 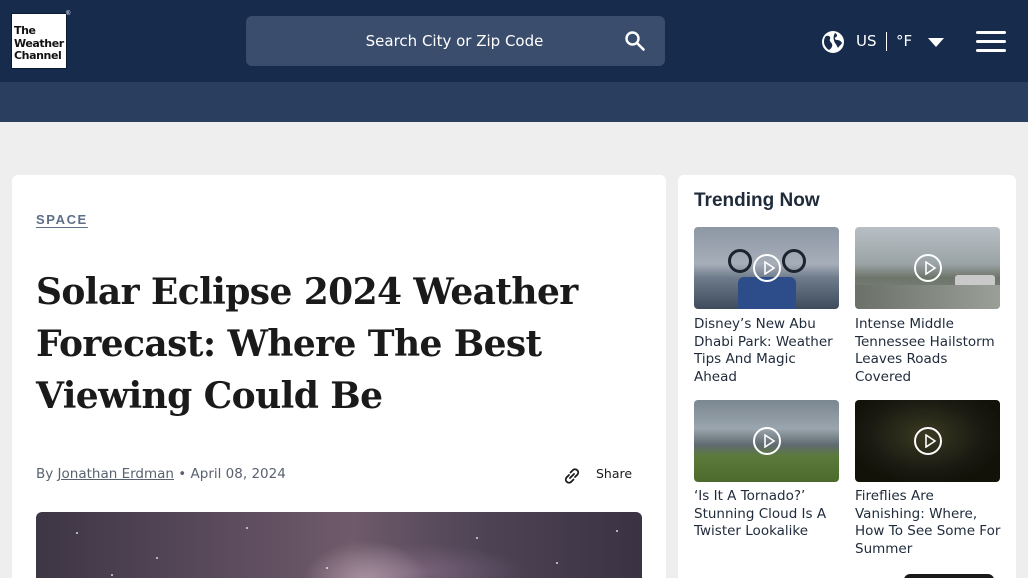 What do you see at coordinates (886, 41) in the screenshot?
I see `locale-divider` at bounding box center [886, 41].